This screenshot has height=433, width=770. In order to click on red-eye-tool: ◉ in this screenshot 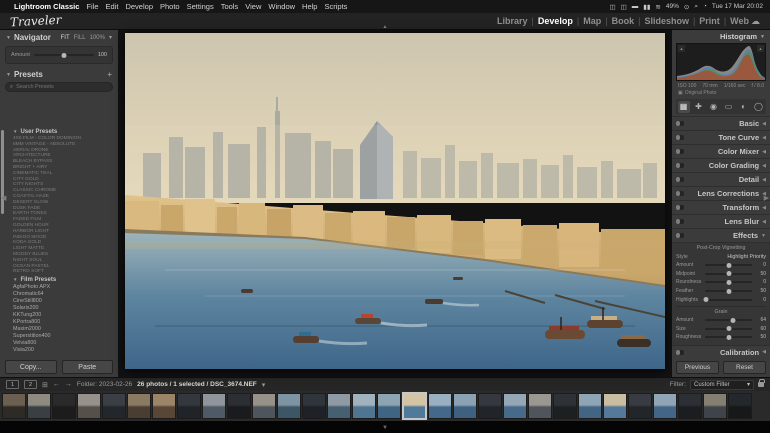, I will do `click(714, 107)`.